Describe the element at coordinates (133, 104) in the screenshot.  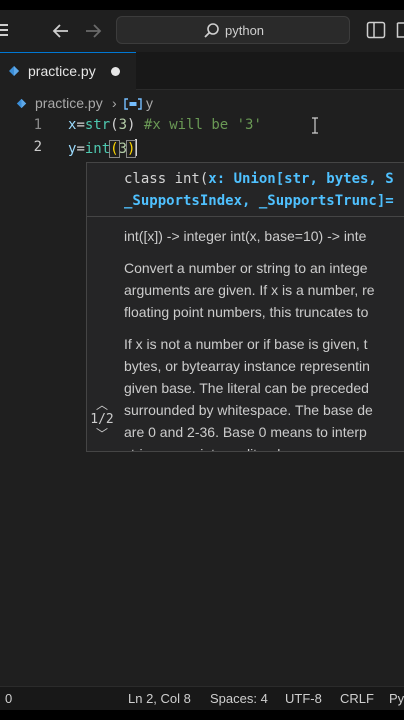
I see `variable-icon` at that location.